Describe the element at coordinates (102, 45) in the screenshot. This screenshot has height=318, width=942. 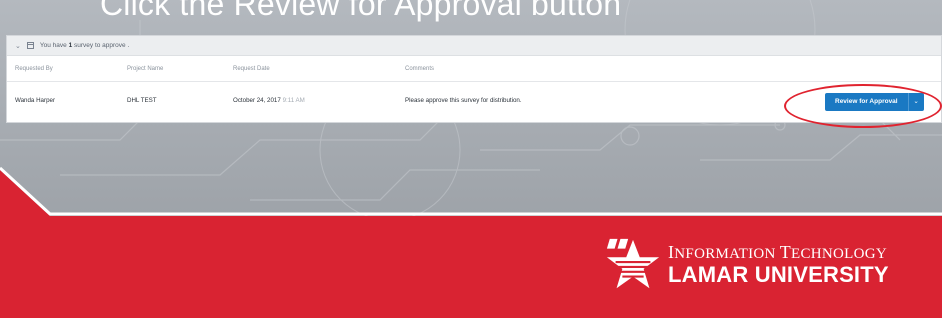
I see `header-suffix: survey to approve .` at that location.